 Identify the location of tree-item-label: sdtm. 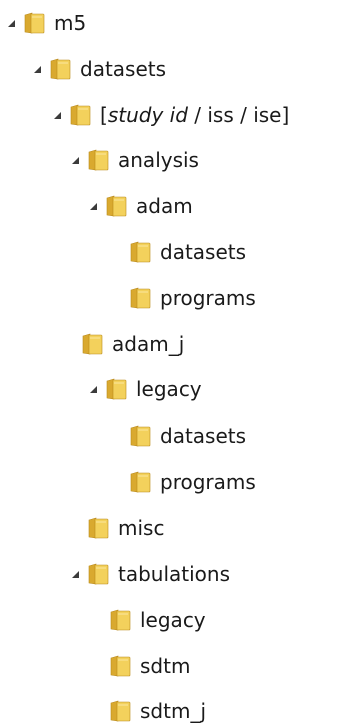
(165, 666).